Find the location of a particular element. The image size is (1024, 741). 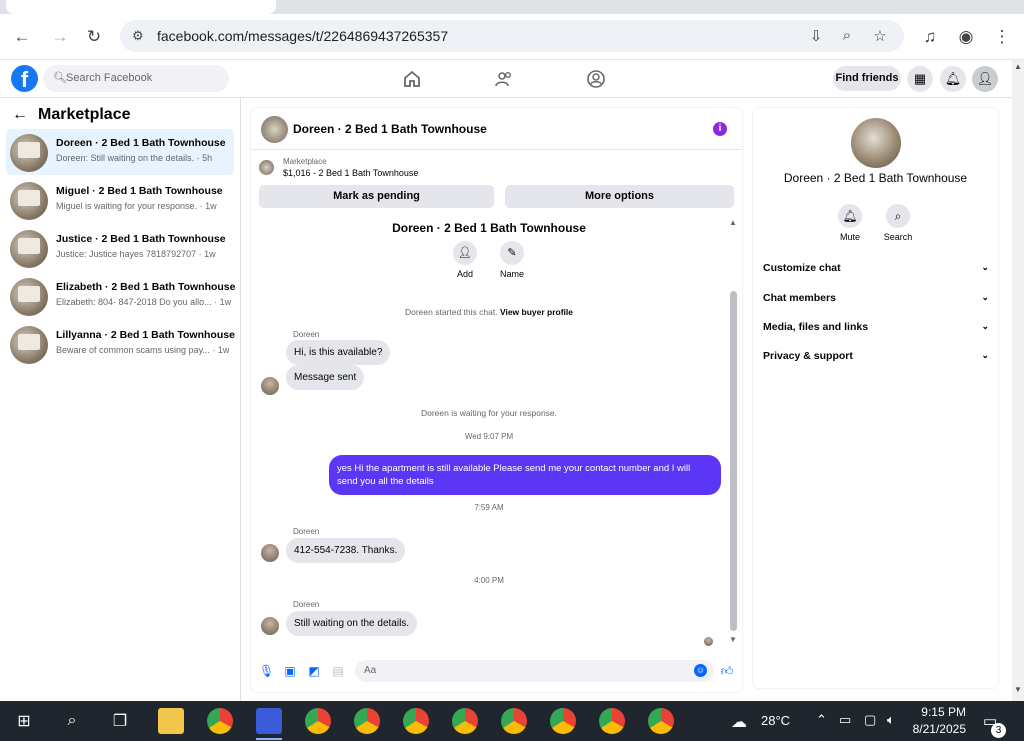

chevron-up-icon: ⌃ is located at coordinates (821, 720).